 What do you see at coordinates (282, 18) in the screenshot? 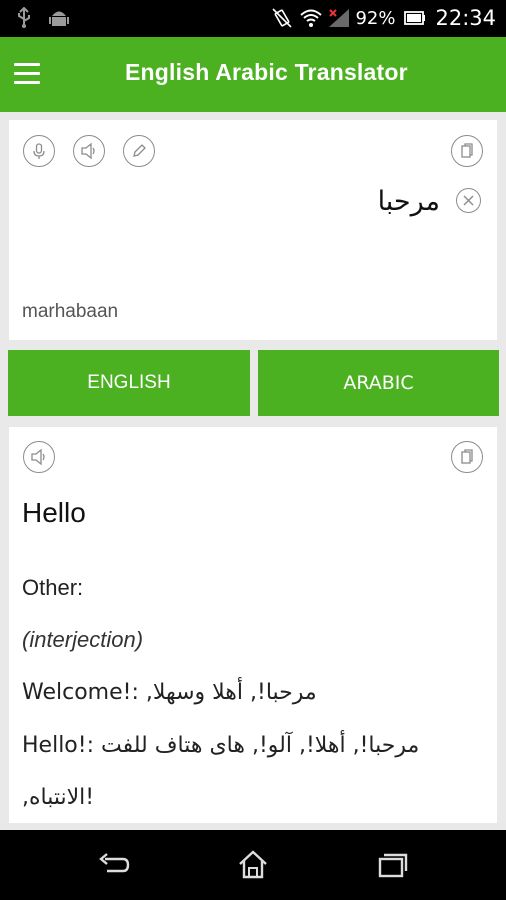
I see `vibrate-icon` at bounding box center [282, 18].